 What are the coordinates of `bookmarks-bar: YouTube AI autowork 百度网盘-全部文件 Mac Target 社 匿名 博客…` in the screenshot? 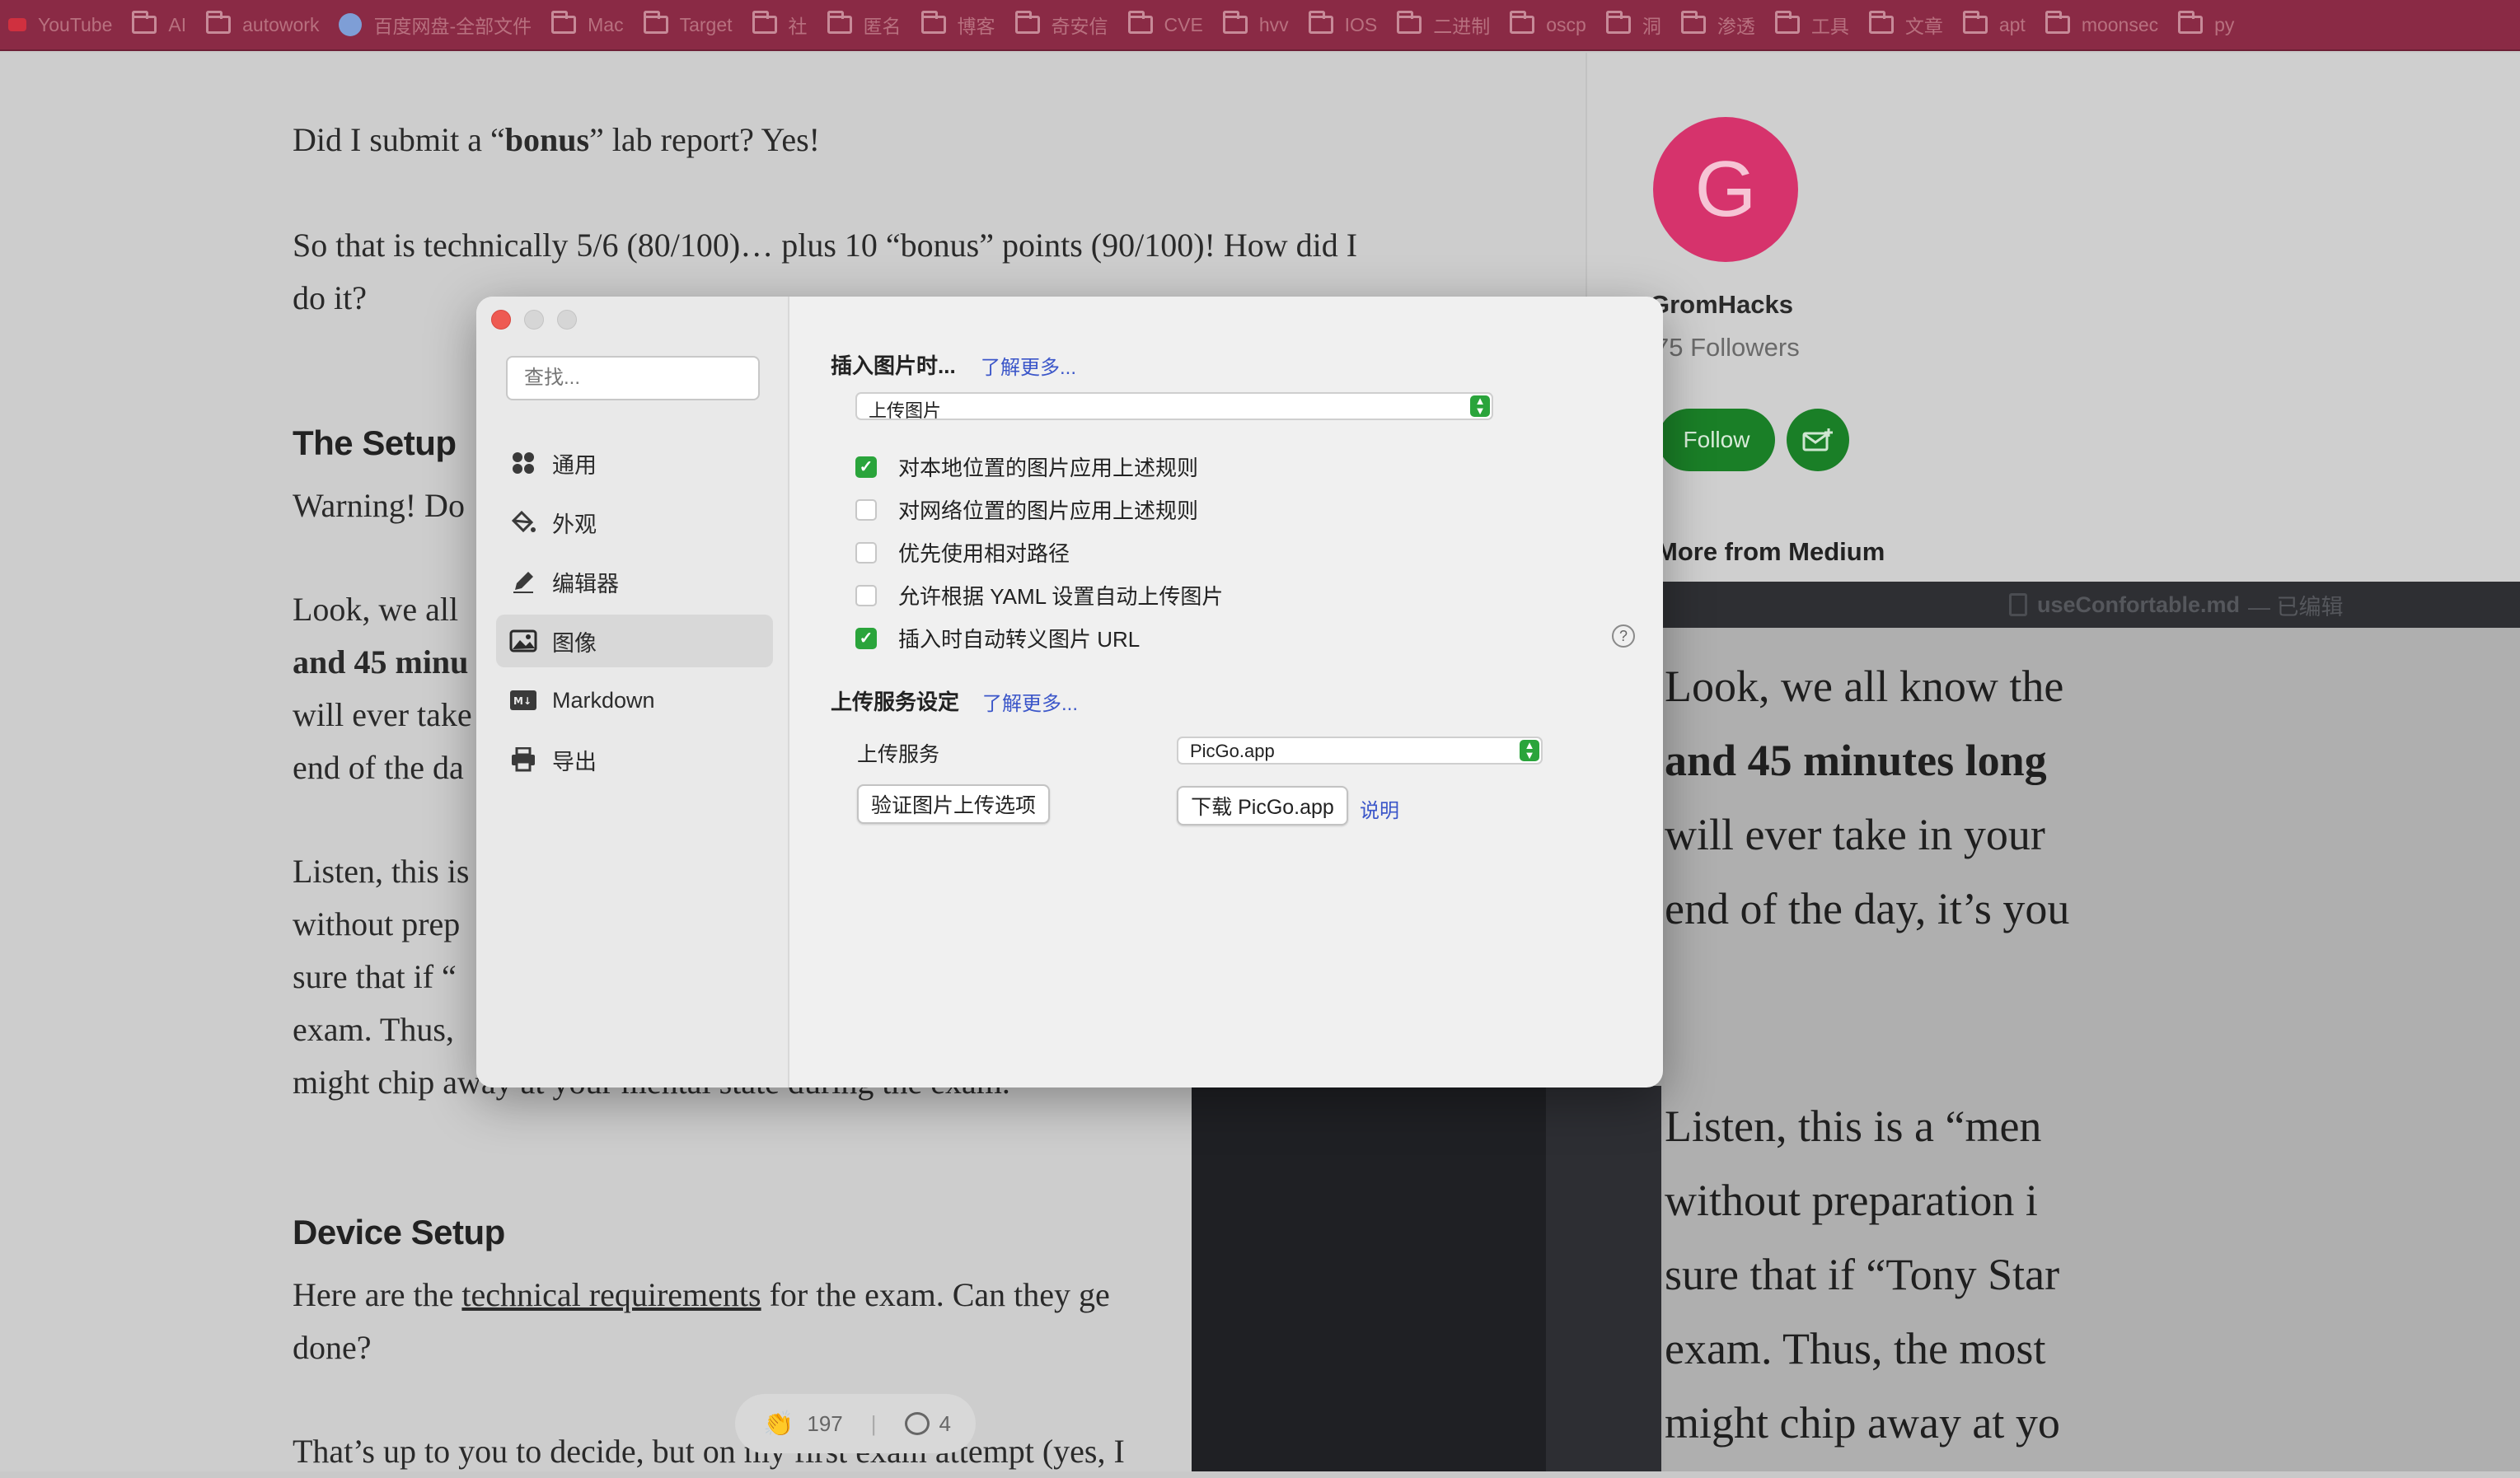 It's located at (1260, 25).